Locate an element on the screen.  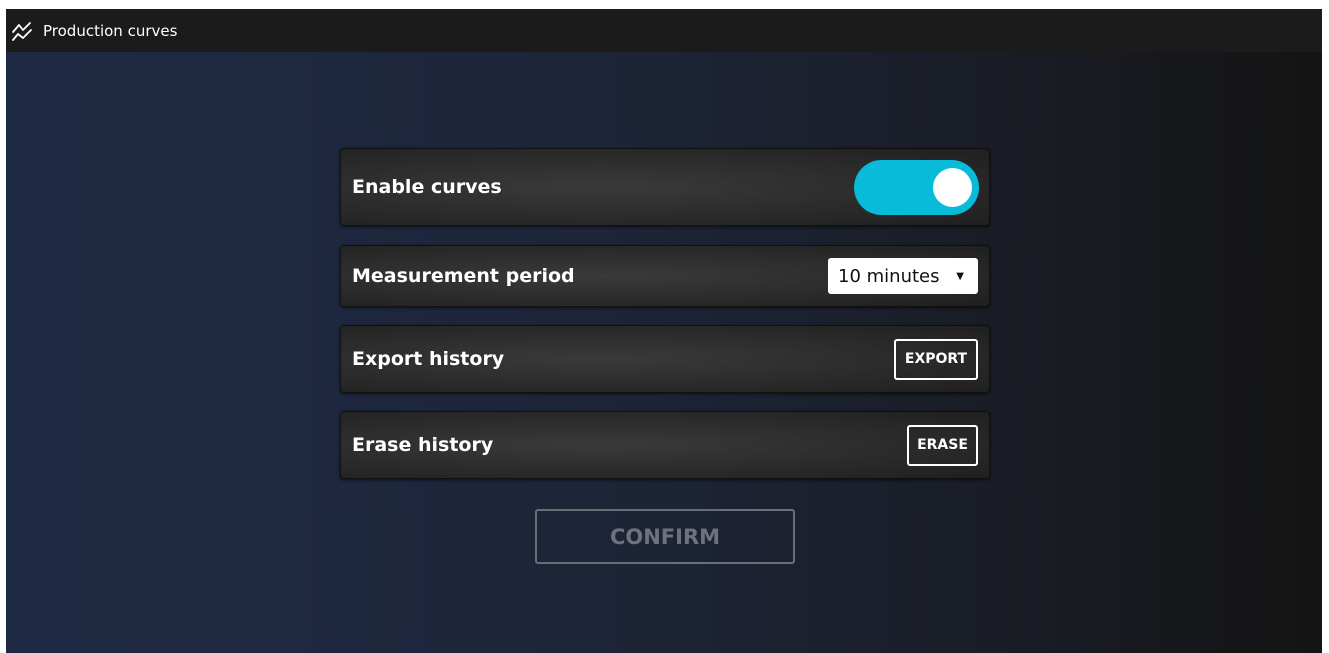
measurement-period-value: 10 minutes is located at coordinates (889, 276).